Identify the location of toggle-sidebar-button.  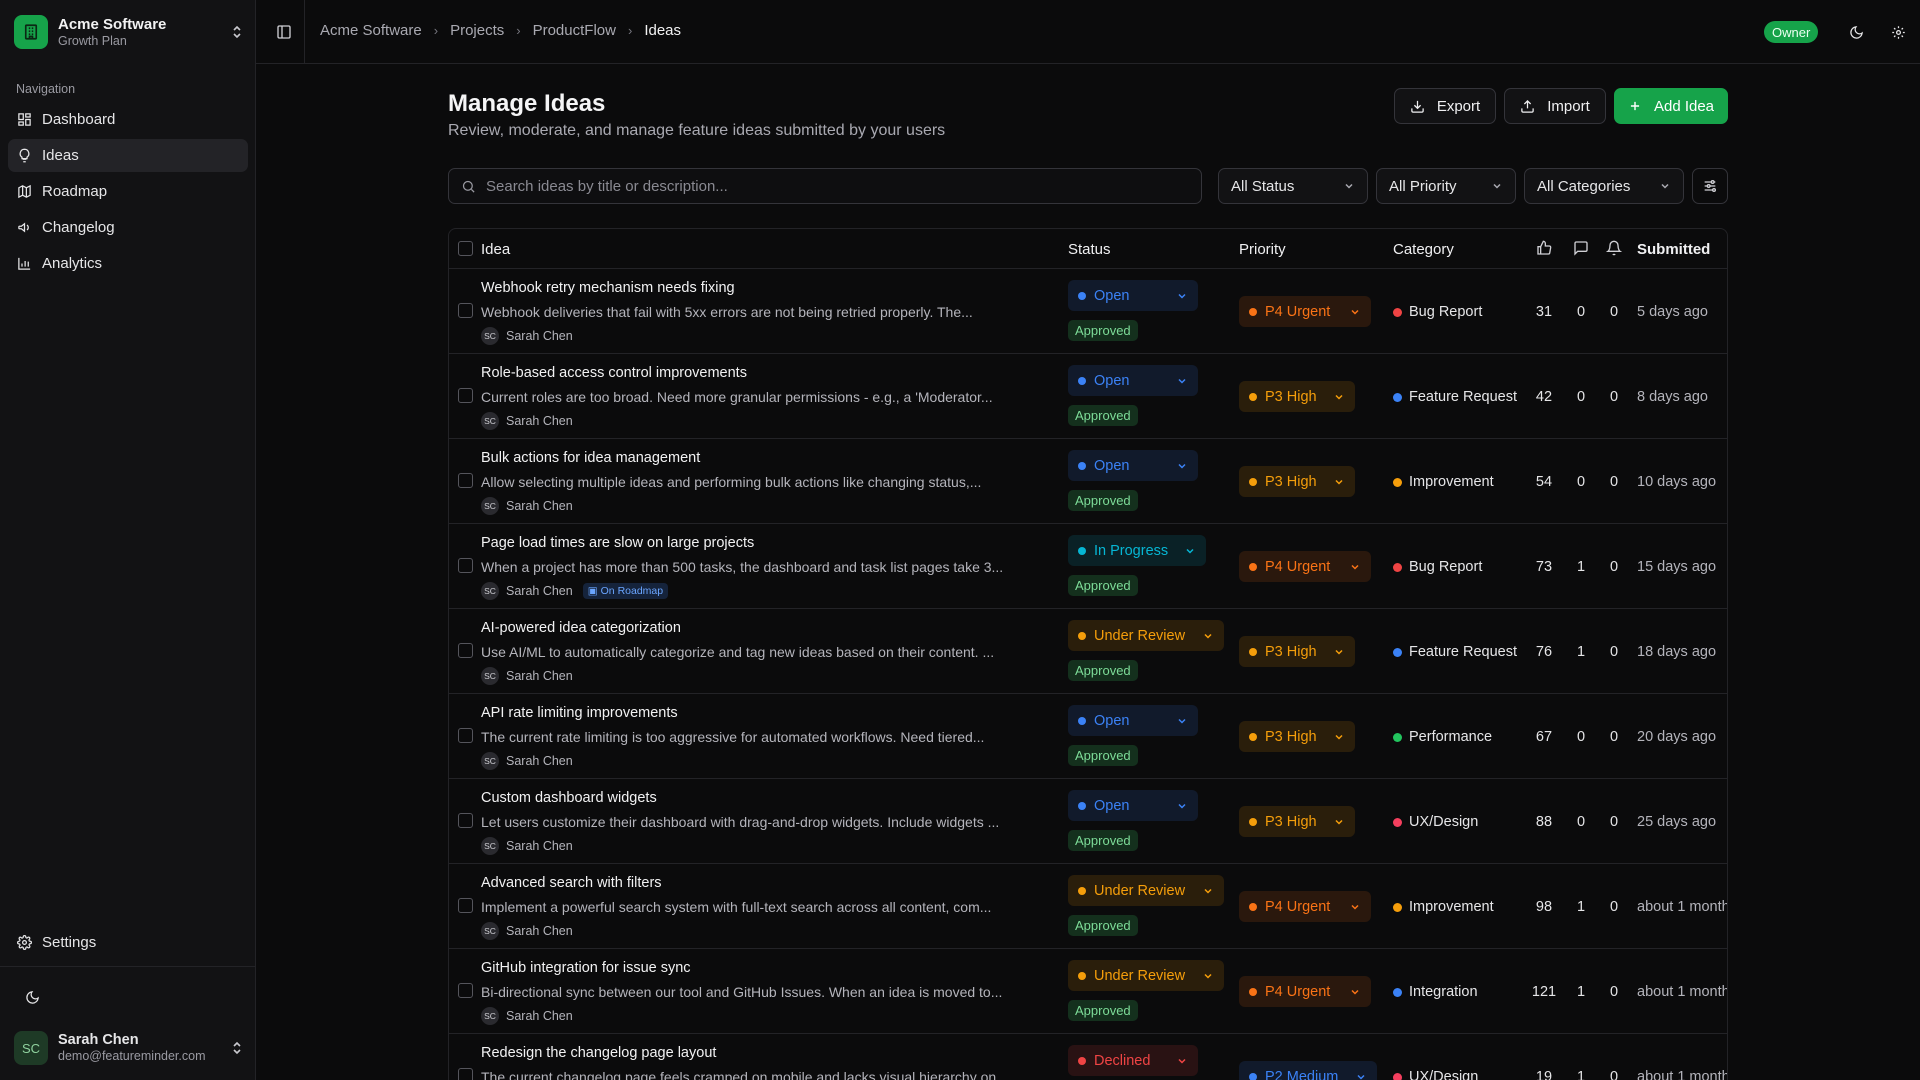
(284, 32).